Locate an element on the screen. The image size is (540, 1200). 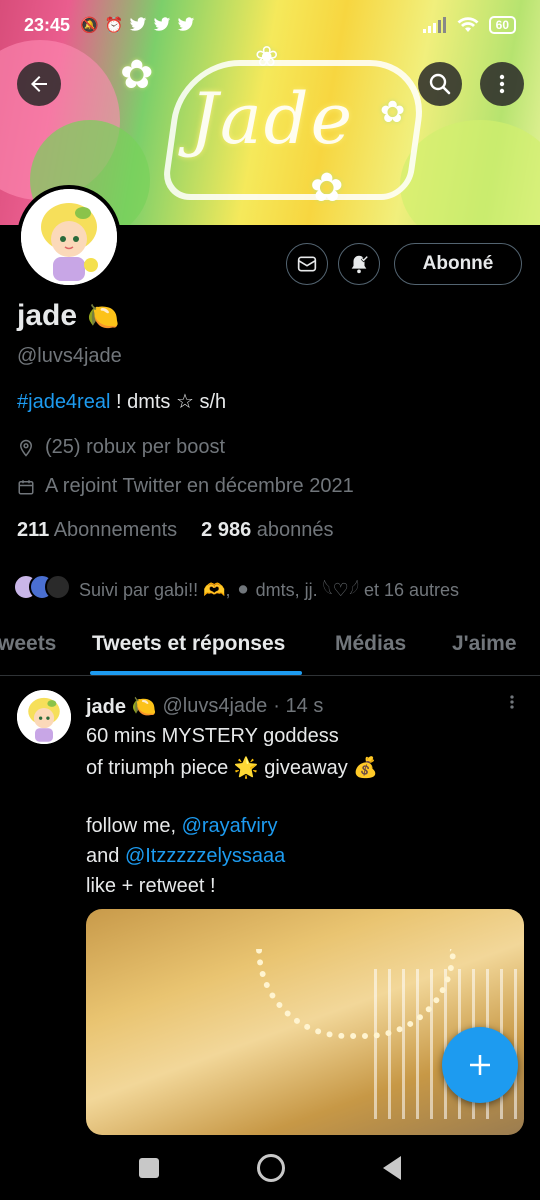
profile-avatar is located at coordinates (69, 237).